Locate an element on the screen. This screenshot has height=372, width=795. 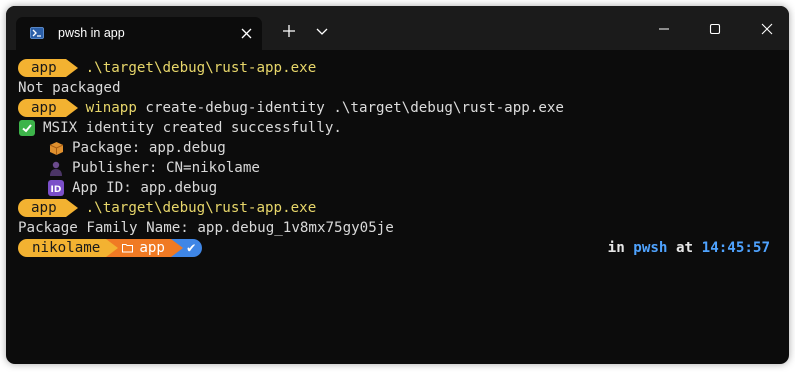
folder-icon is located at coordinates (128, 248).